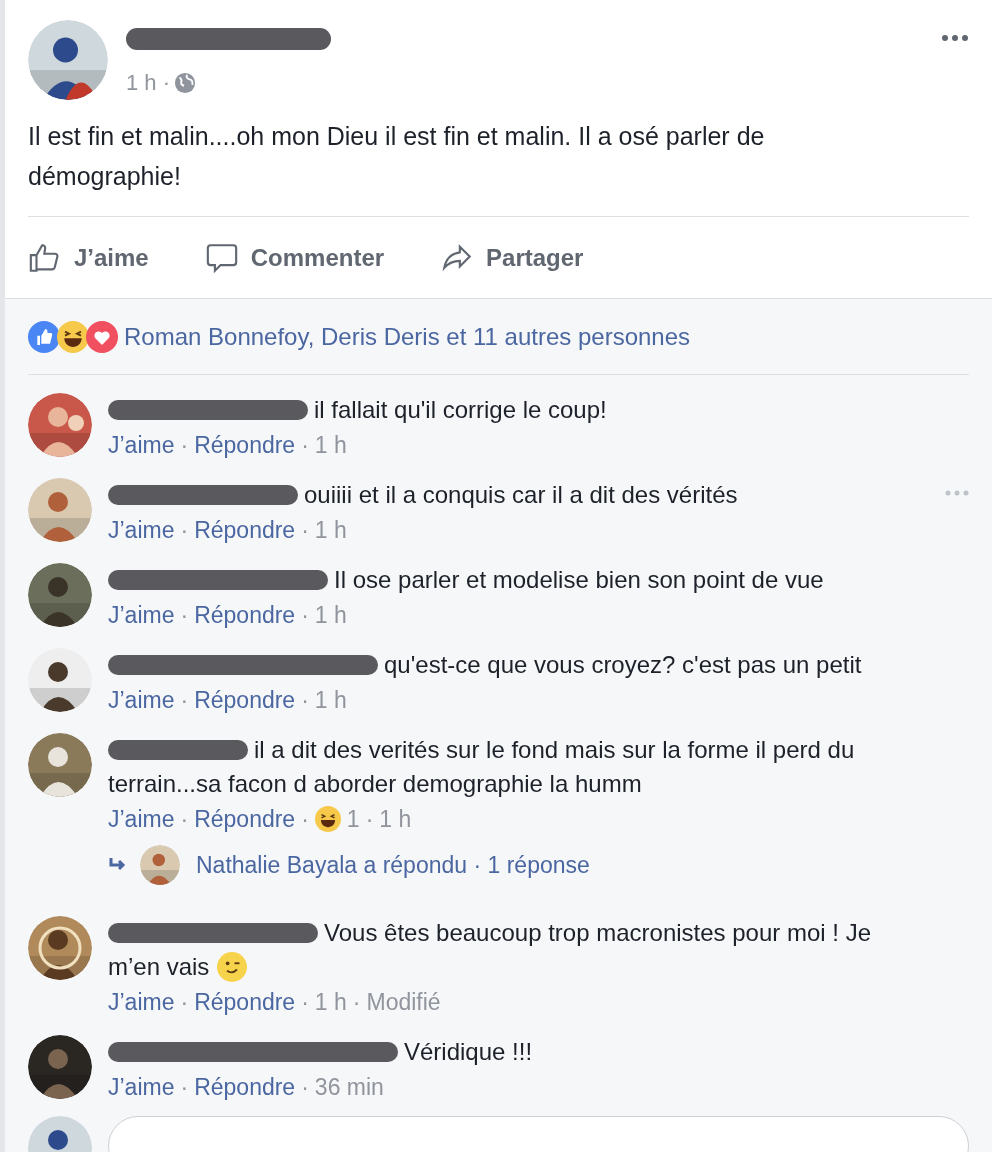  Describe the element at coordinates (353, 819) in the screenshot. I see `comment-meta-text: 1` at that location.